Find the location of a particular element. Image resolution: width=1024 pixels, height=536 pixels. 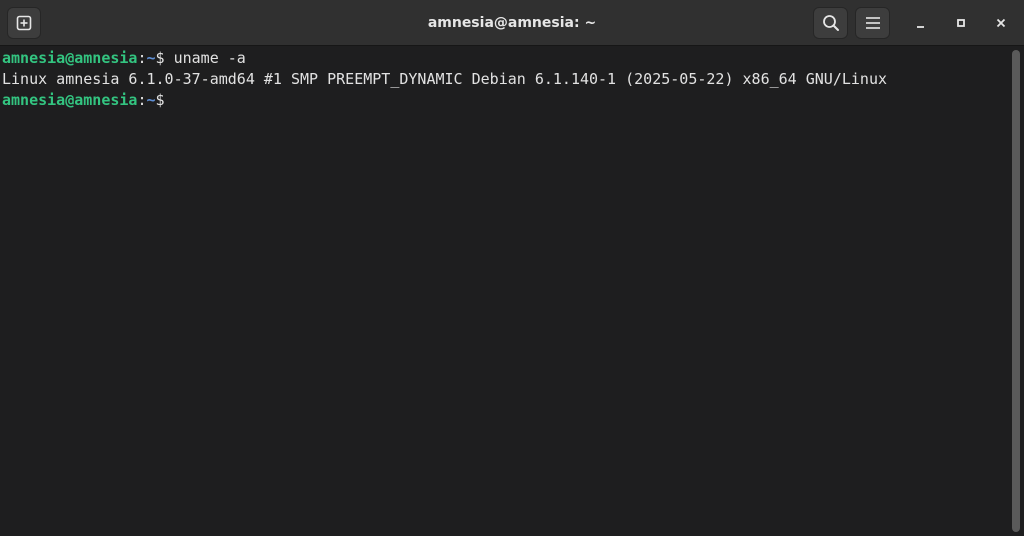

terminal-line: amnesia@amnesia:~$ is located at coordinates (505, 100).